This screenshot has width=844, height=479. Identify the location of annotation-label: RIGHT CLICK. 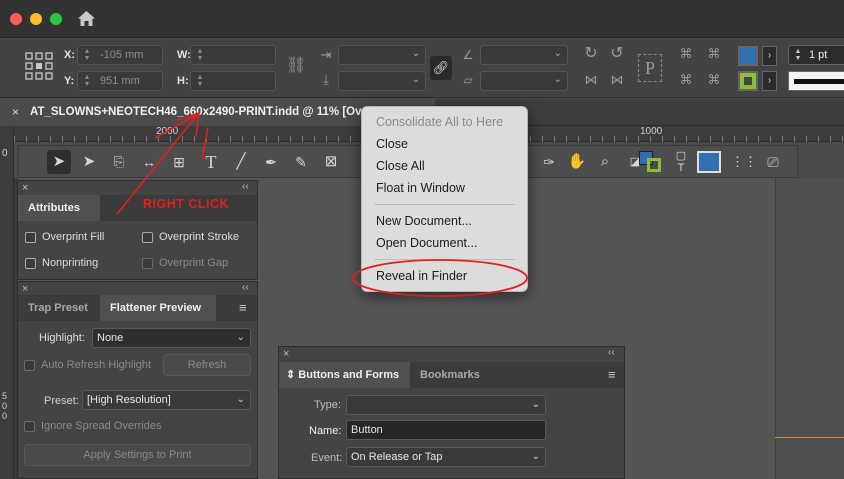
(186, 204).